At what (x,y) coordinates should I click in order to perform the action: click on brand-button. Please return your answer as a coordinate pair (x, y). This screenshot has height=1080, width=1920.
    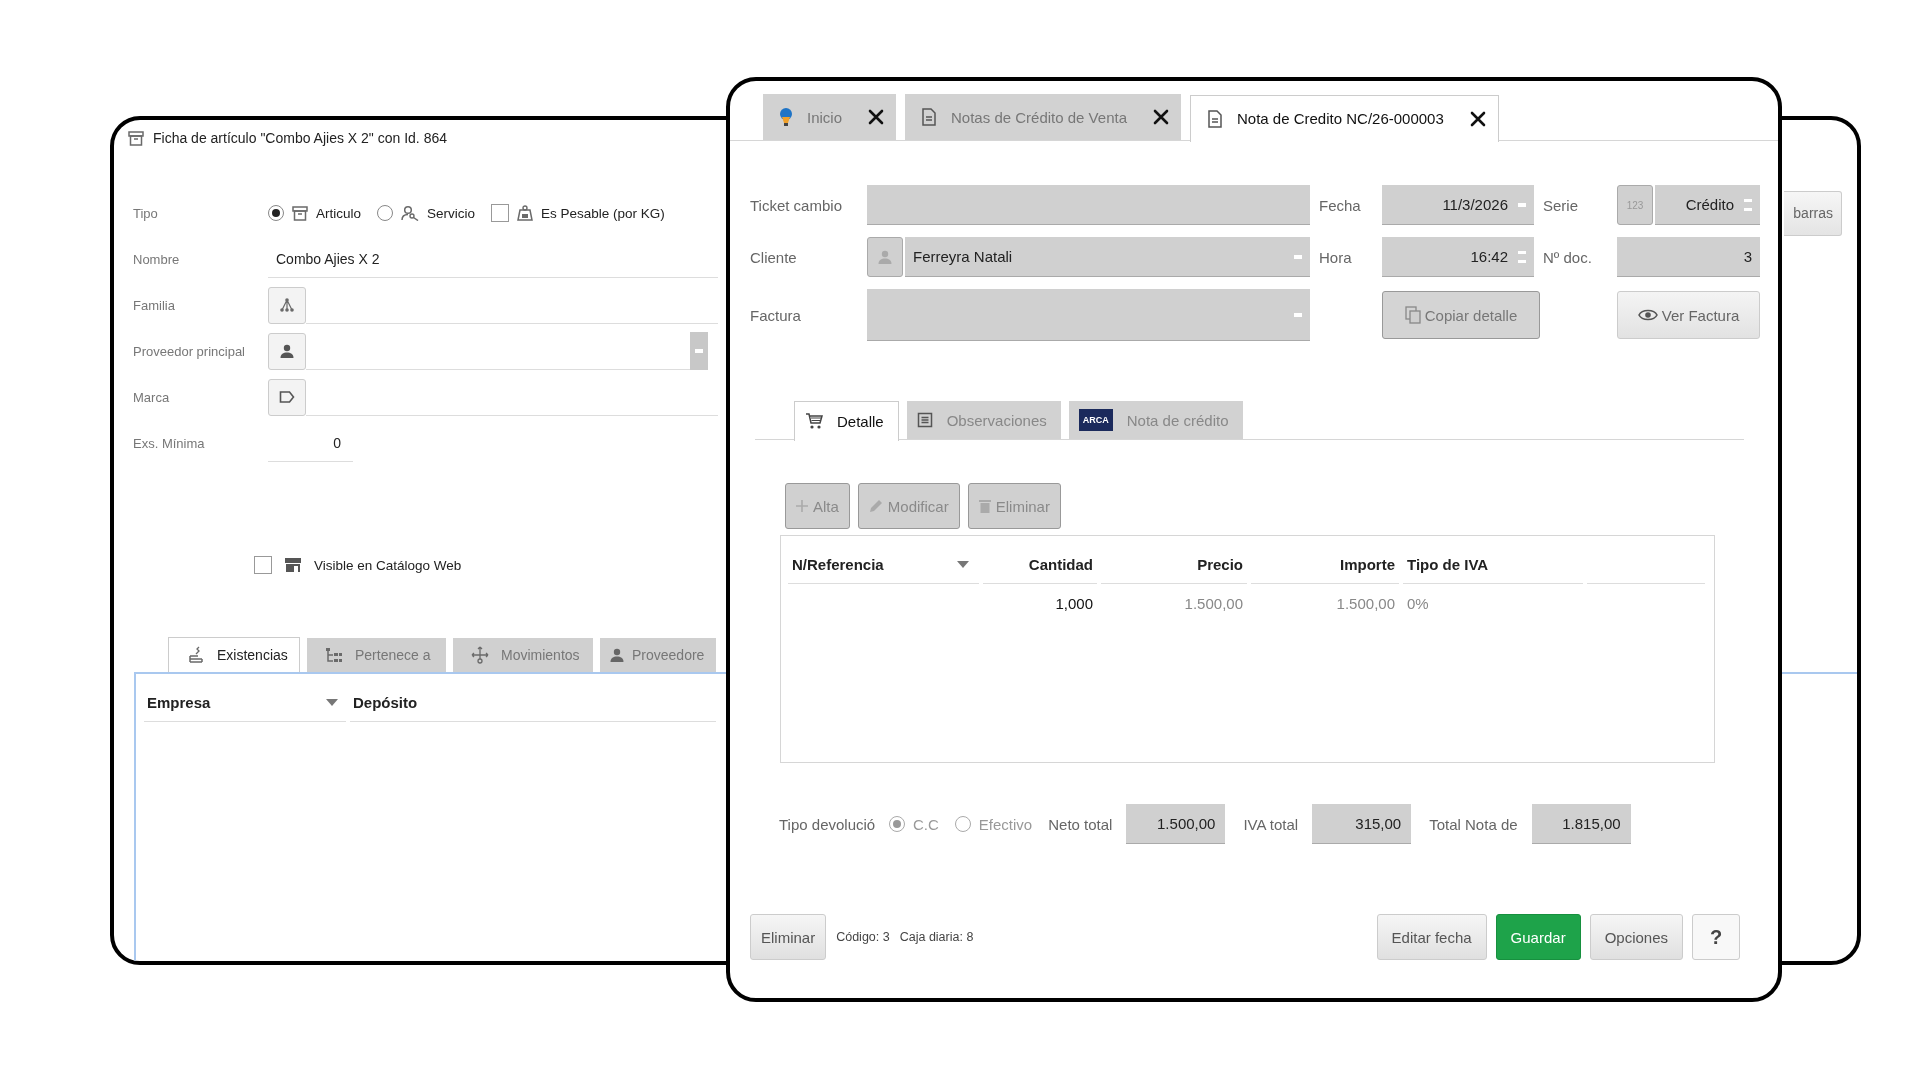
    Looking at the image, I should click on (287, 397).